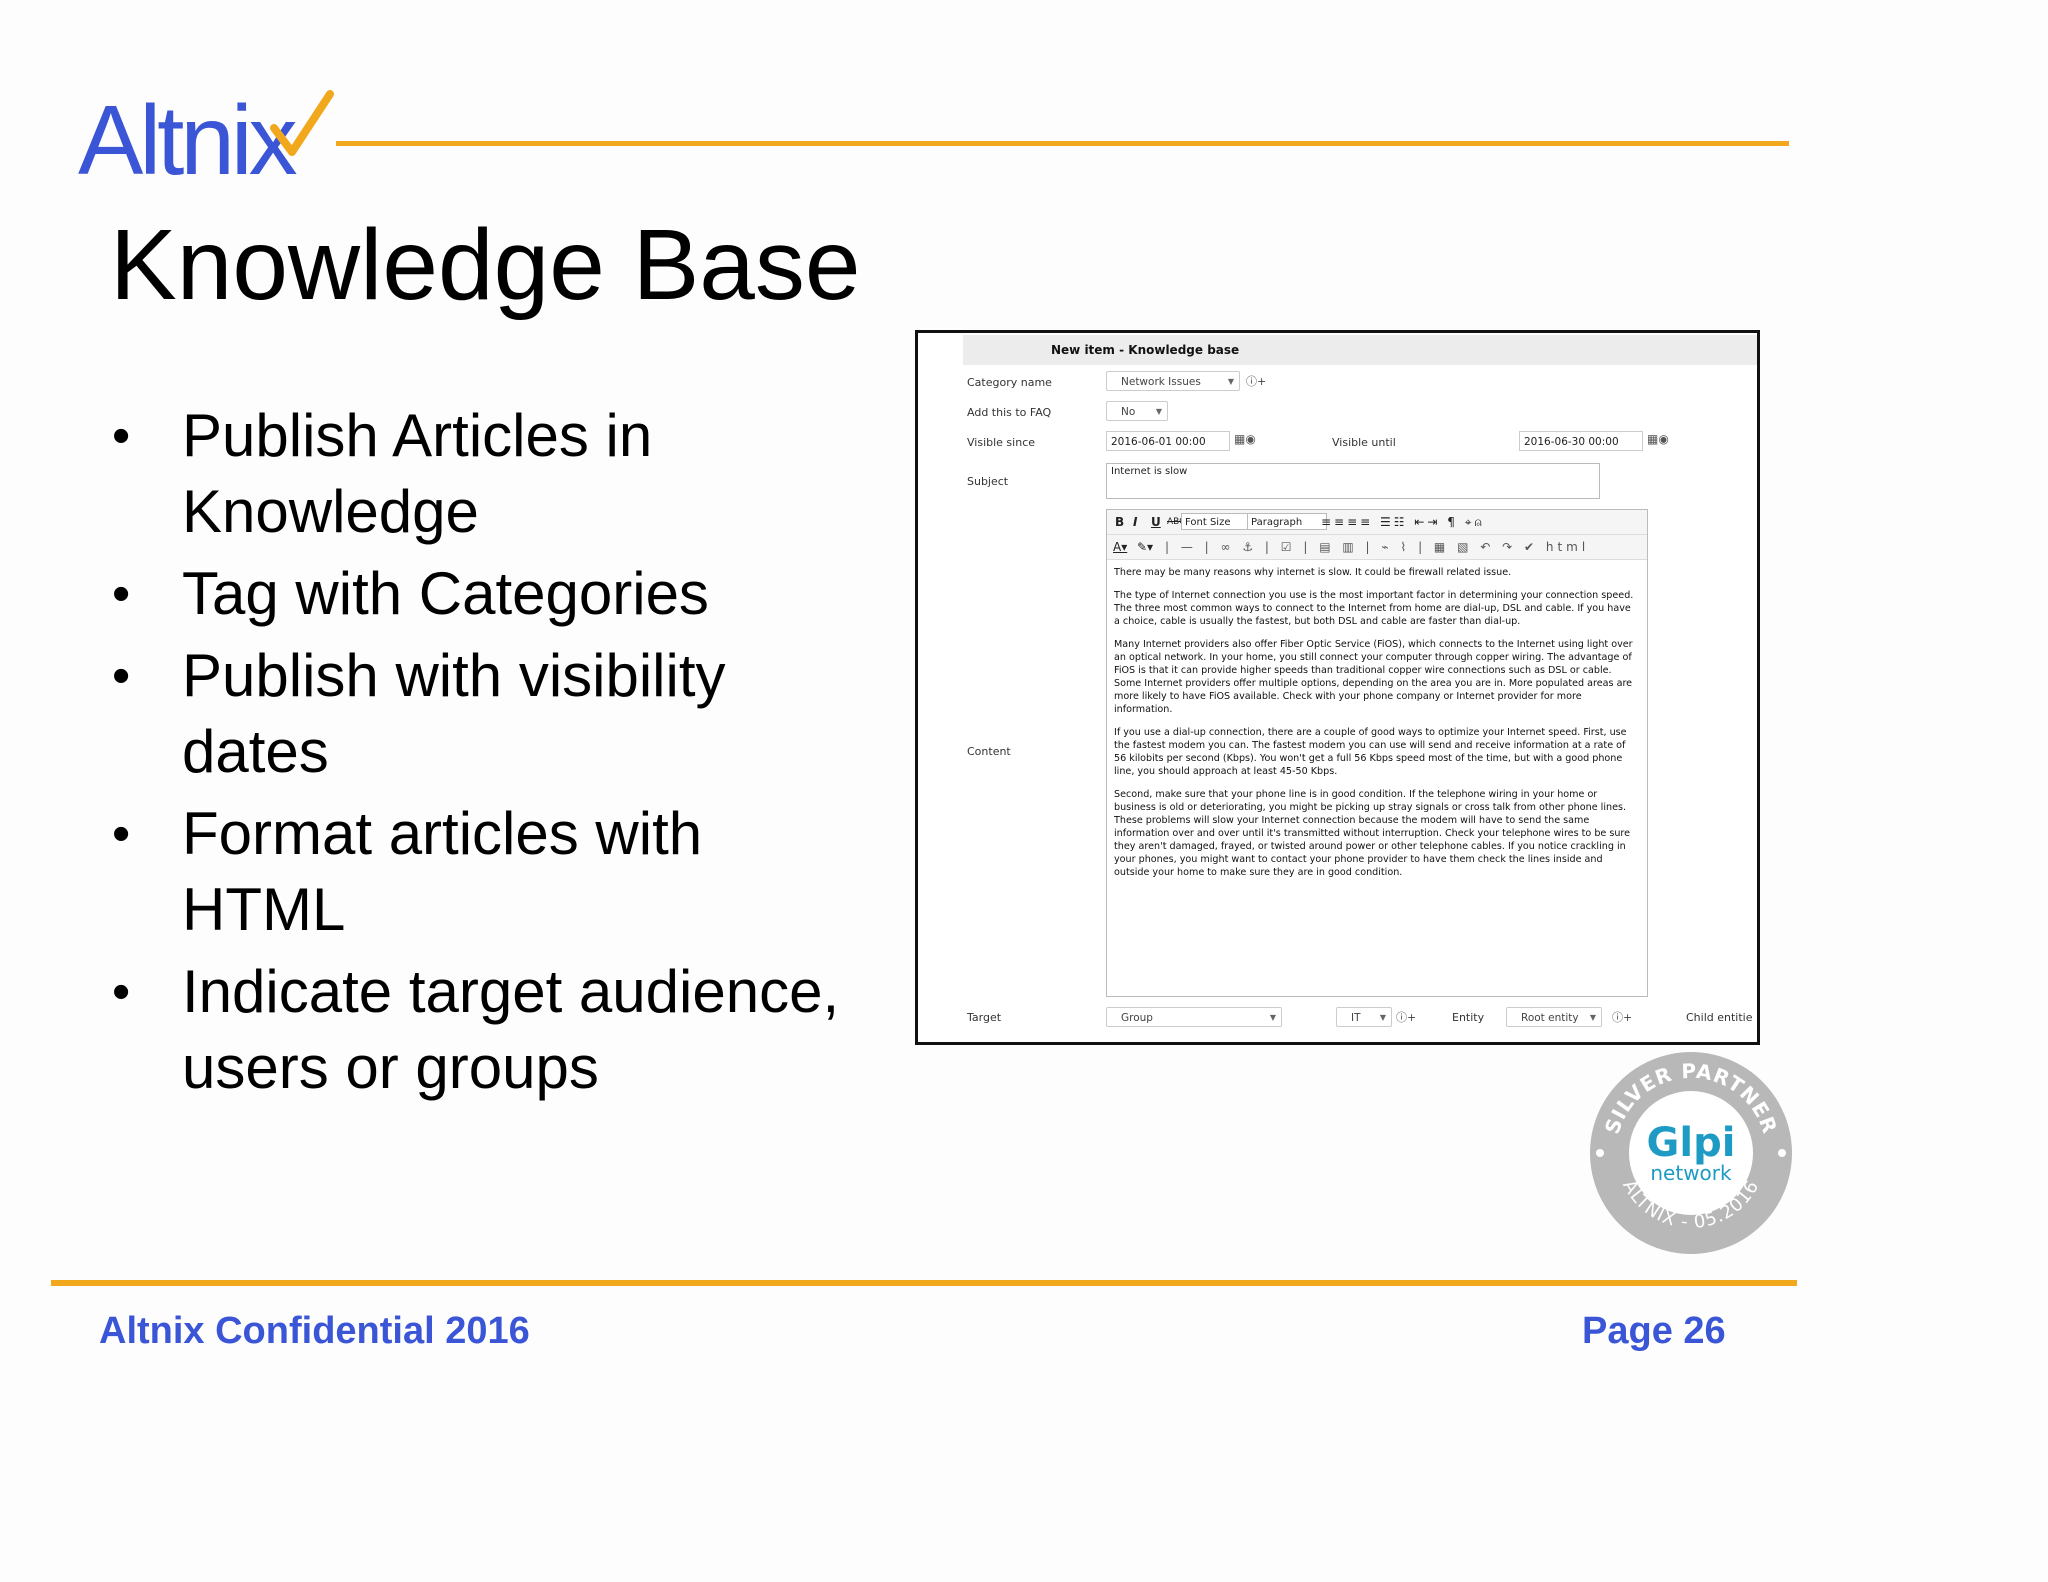 Image resolution: width=2048 pixels, height=1582 pixels. Describe the element at coordinates (187, 138) in the screenshot. I see `logo-wordmark: Altnix` at that location.